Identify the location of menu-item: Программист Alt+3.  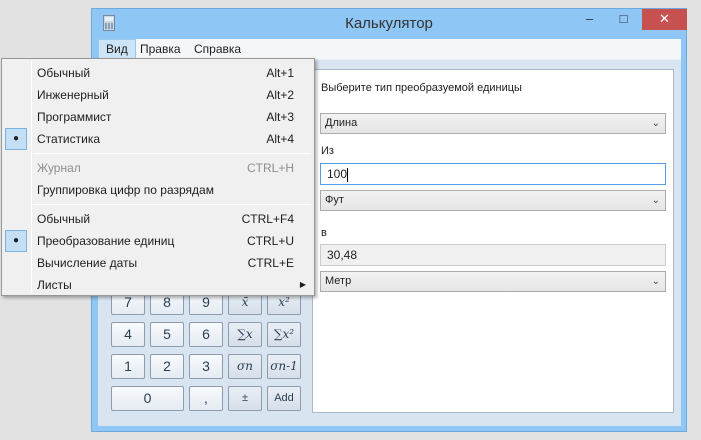
(158, 117).